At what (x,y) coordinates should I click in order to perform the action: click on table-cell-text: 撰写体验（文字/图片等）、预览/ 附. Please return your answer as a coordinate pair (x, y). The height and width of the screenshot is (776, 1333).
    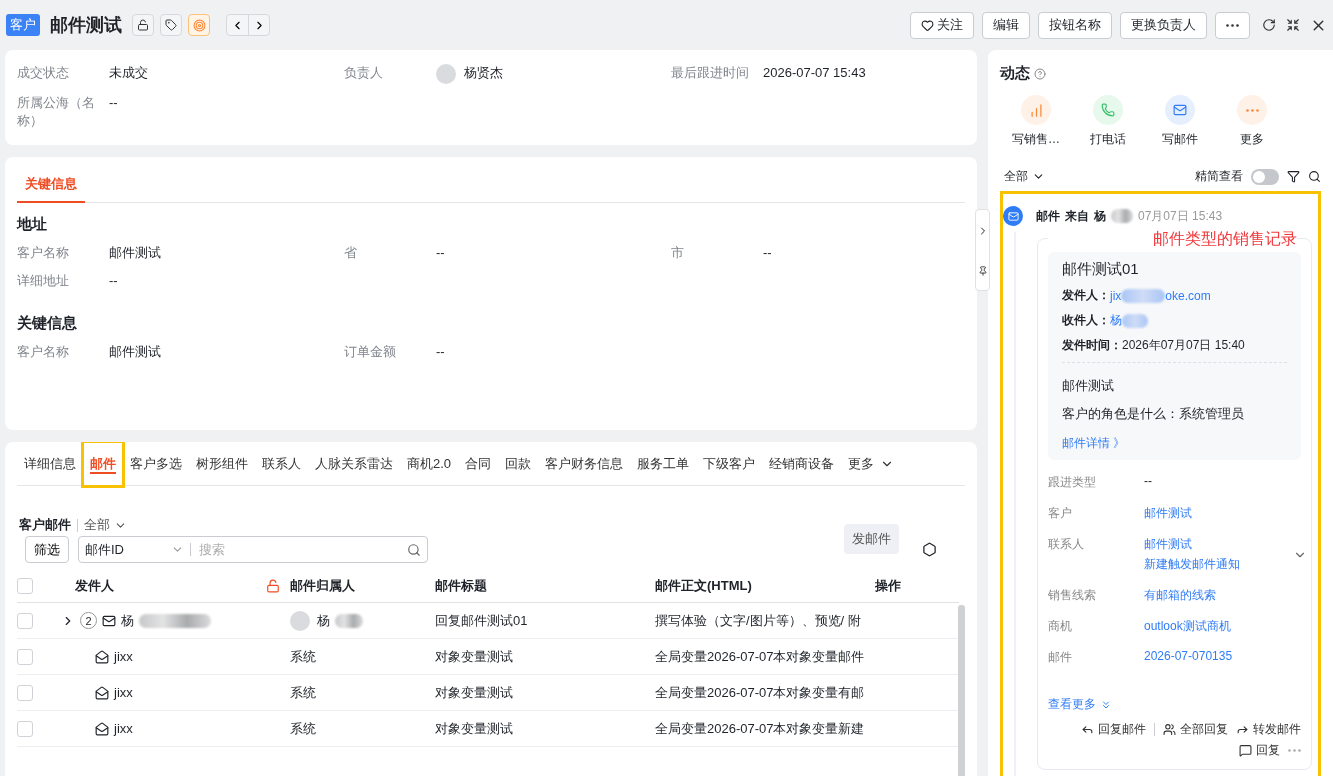
    Looking at the image, I should click on (758, 620).